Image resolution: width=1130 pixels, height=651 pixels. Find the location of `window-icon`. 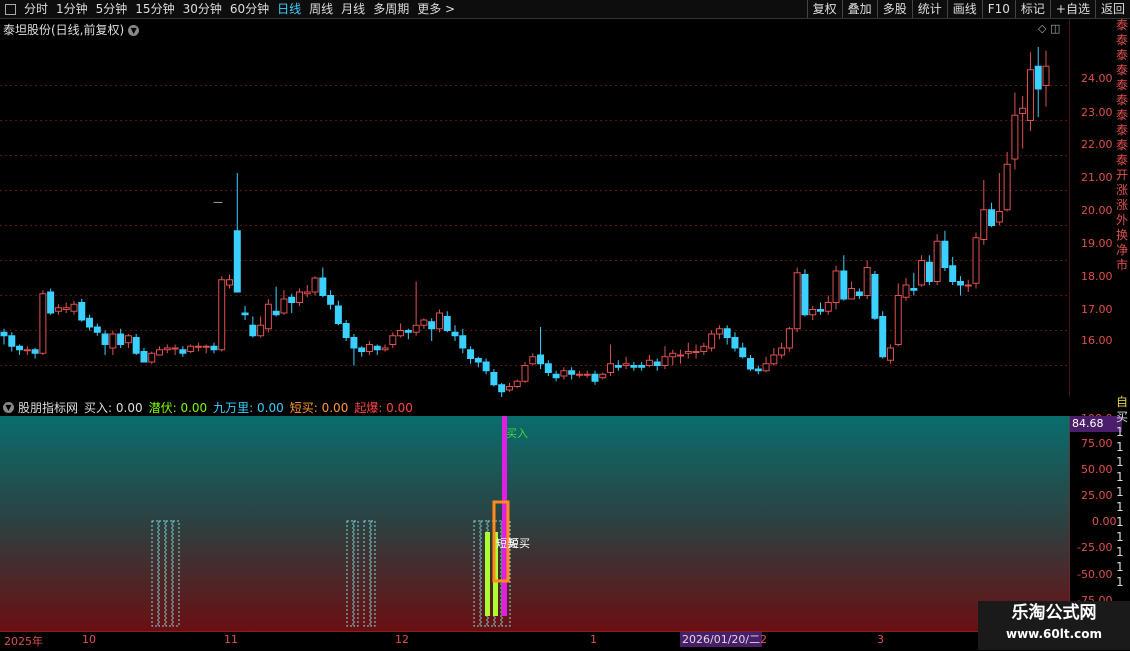

window-icon is located at coordinates (10, 9).